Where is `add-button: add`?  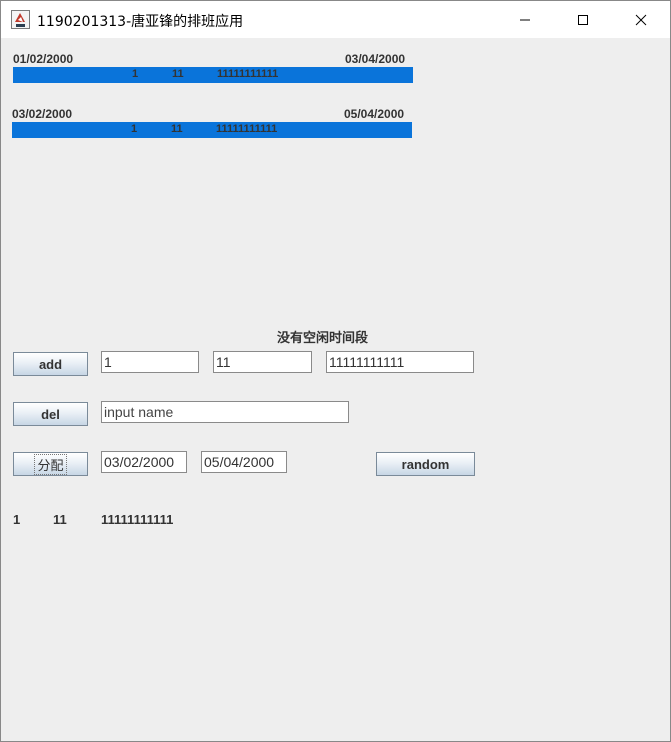
add-button: add is located at coordinates (50, 364).